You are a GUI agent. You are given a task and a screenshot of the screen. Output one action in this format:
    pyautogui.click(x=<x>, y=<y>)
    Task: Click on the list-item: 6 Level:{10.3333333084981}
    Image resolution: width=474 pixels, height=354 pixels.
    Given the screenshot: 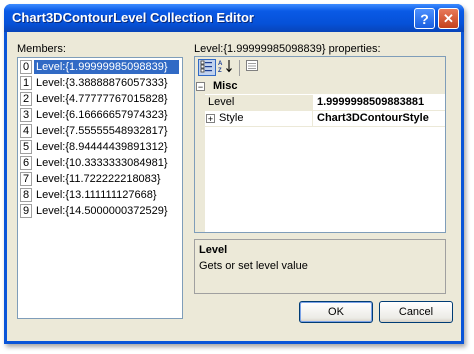 What is the action you would take?
    pyautogui.click(x=100, y=163)
    